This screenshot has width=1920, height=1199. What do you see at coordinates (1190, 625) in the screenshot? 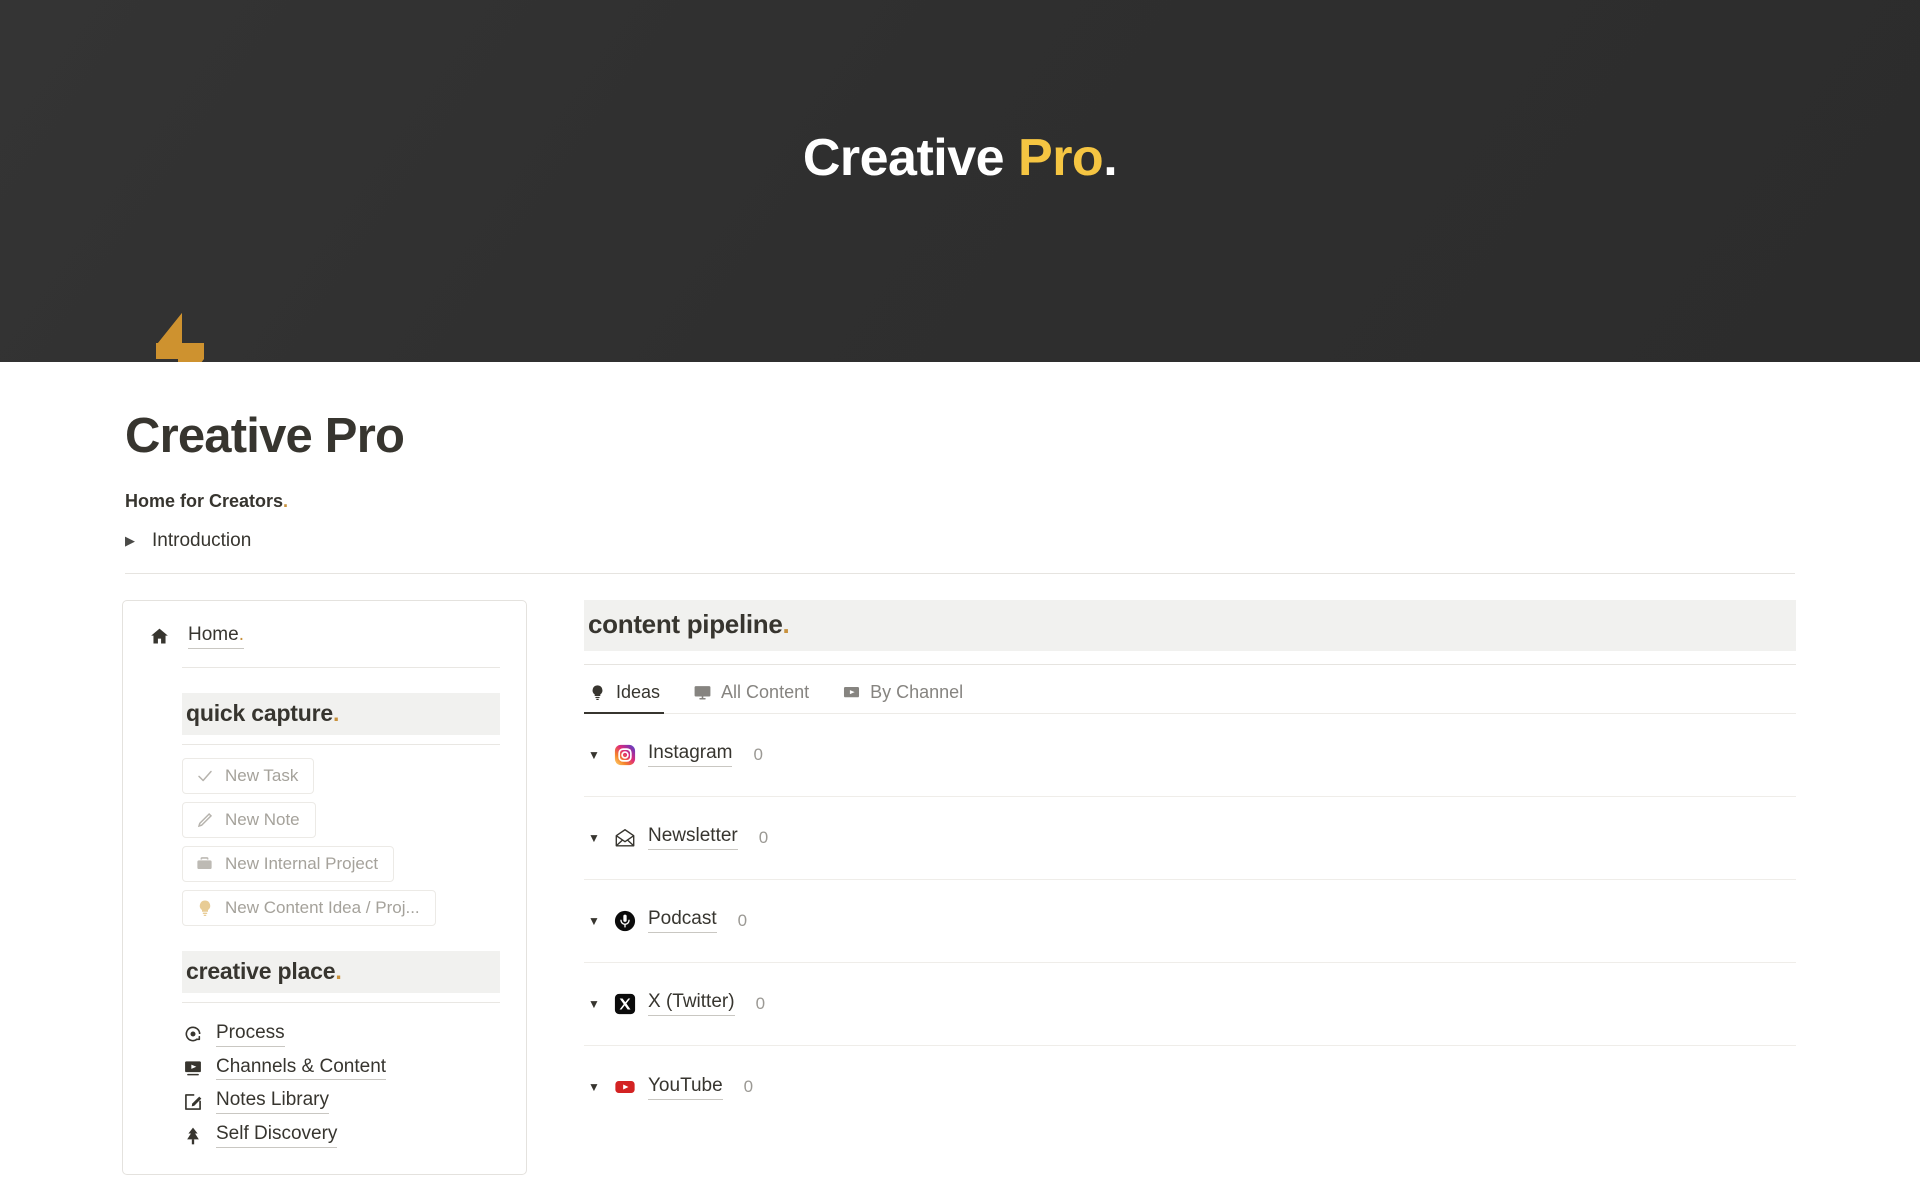
I see `content-pipeline-heading: content pipeline.` at bounding box center [1190, 625].